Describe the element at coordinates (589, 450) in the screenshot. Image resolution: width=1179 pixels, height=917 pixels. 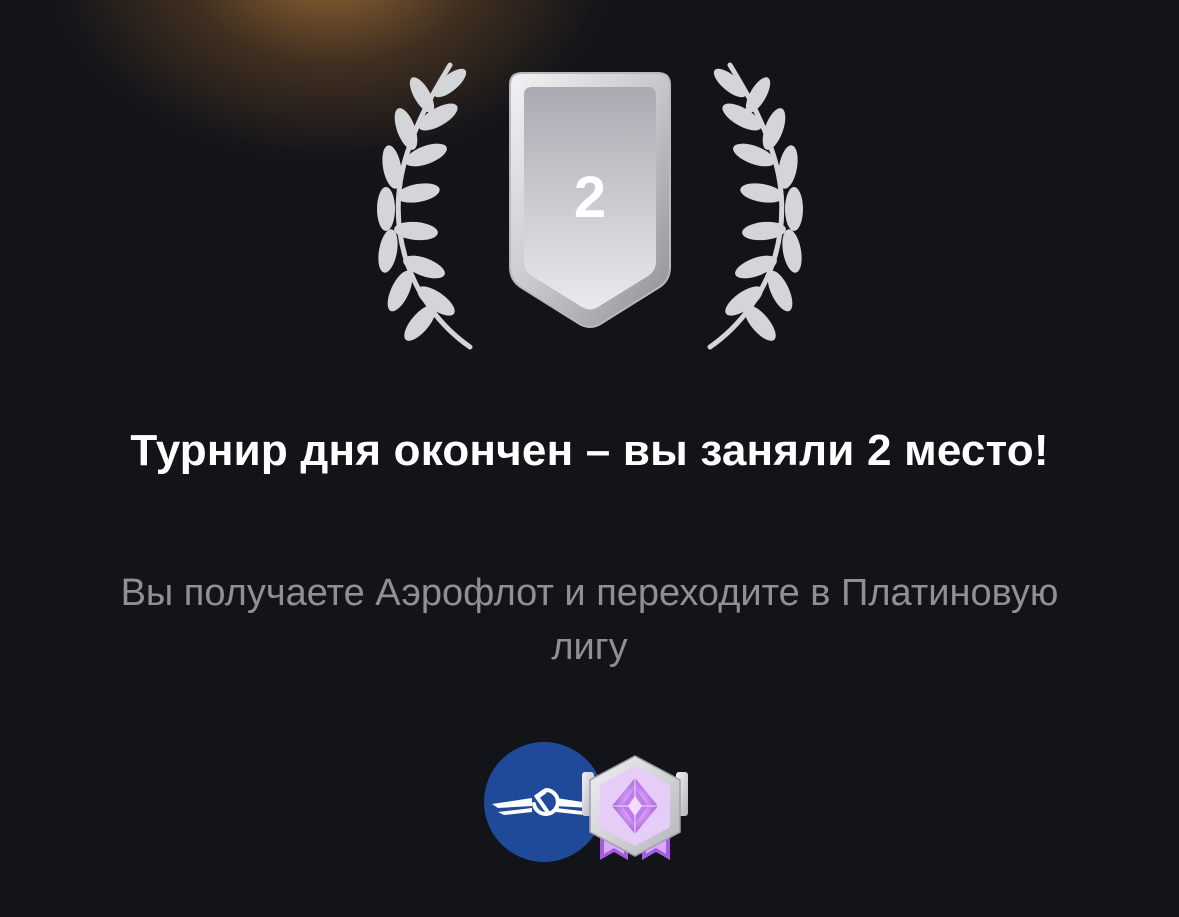
I see `result-title: Турнир дня окончен – вы заняли 2 место!` at that location.